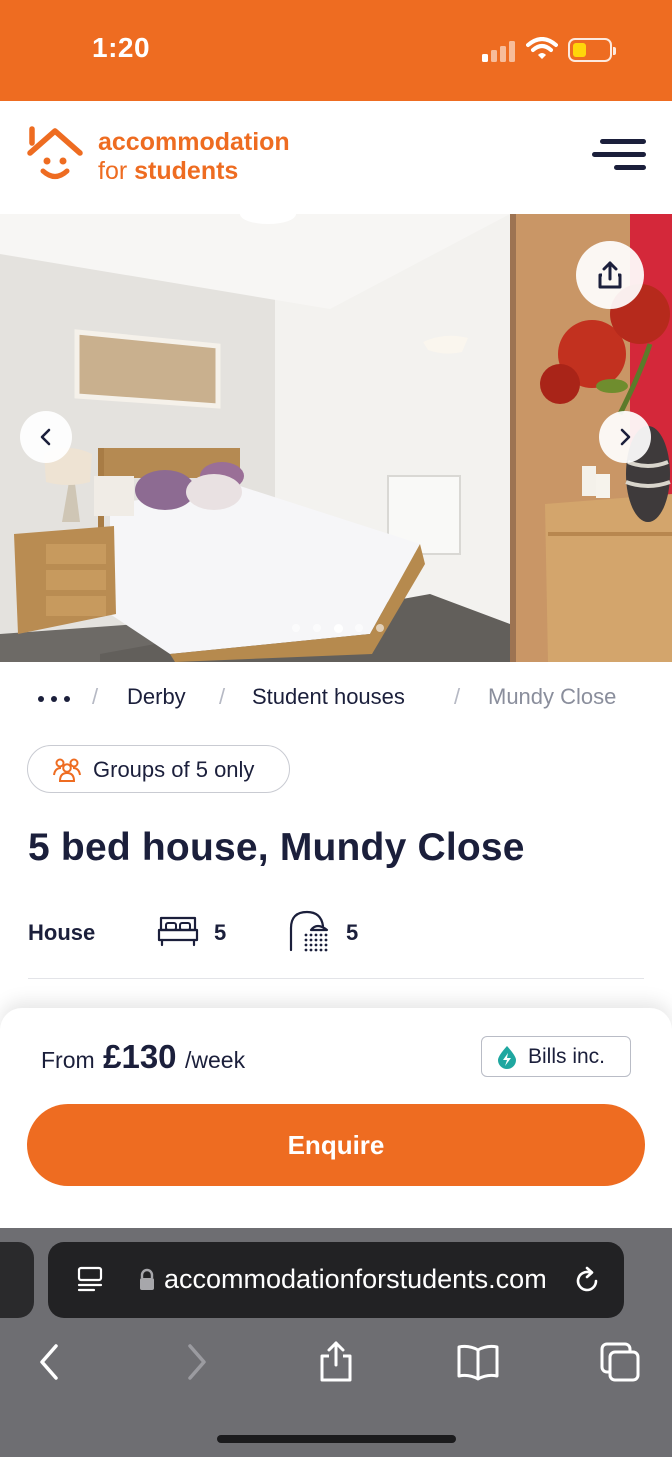 Image resolution: width=672 pixels, height=1457 pixels. I want to click on battery-icon, so click(592, 50).